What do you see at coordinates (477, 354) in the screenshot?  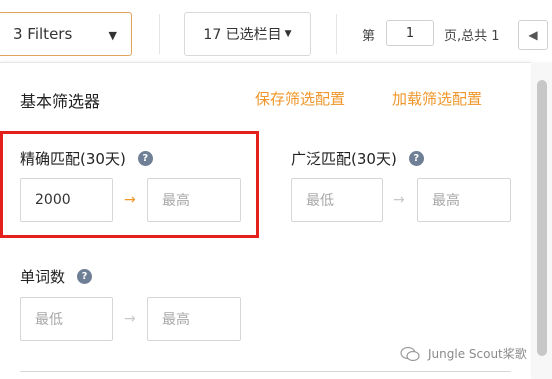 I see `watermark-text: Jungle Scout桨歌` at bounding box center [477, 354].